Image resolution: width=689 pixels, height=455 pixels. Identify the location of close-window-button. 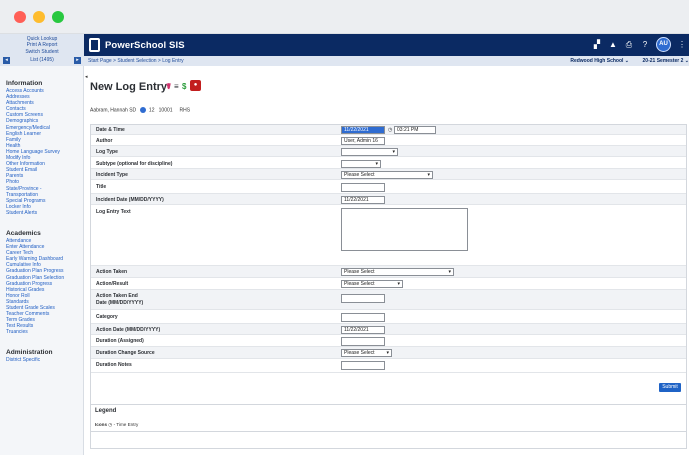
(20, 17).